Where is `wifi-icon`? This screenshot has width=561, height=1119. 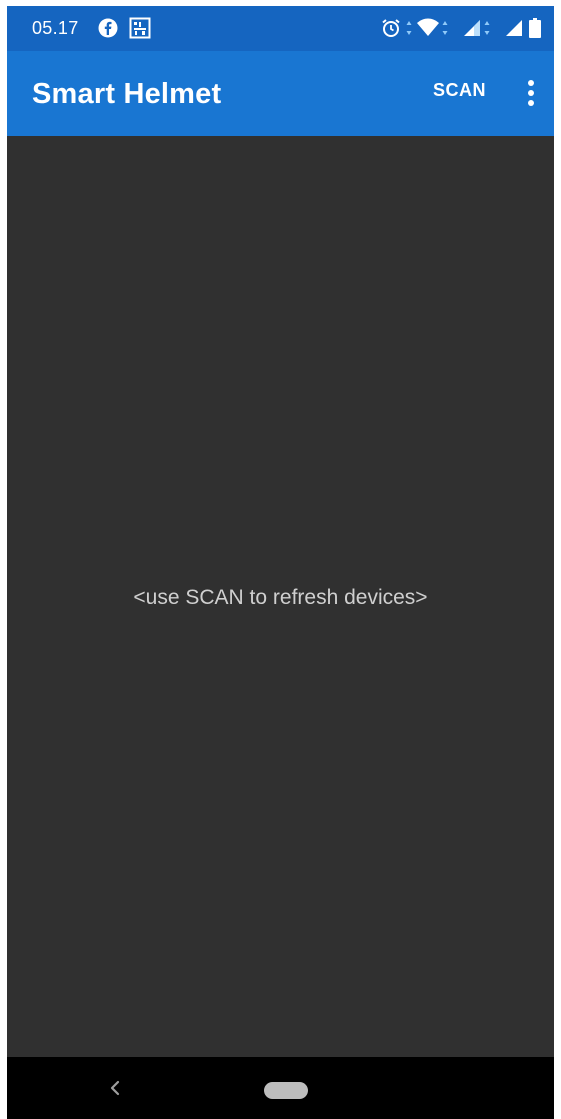
wifi-icon is located at coordinates (428, 28).